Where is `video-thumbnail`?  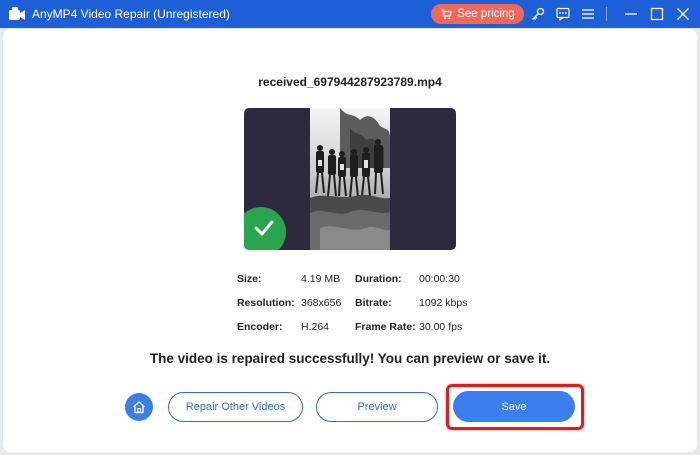
video-thumbnail is located at coordinates (350, 179).